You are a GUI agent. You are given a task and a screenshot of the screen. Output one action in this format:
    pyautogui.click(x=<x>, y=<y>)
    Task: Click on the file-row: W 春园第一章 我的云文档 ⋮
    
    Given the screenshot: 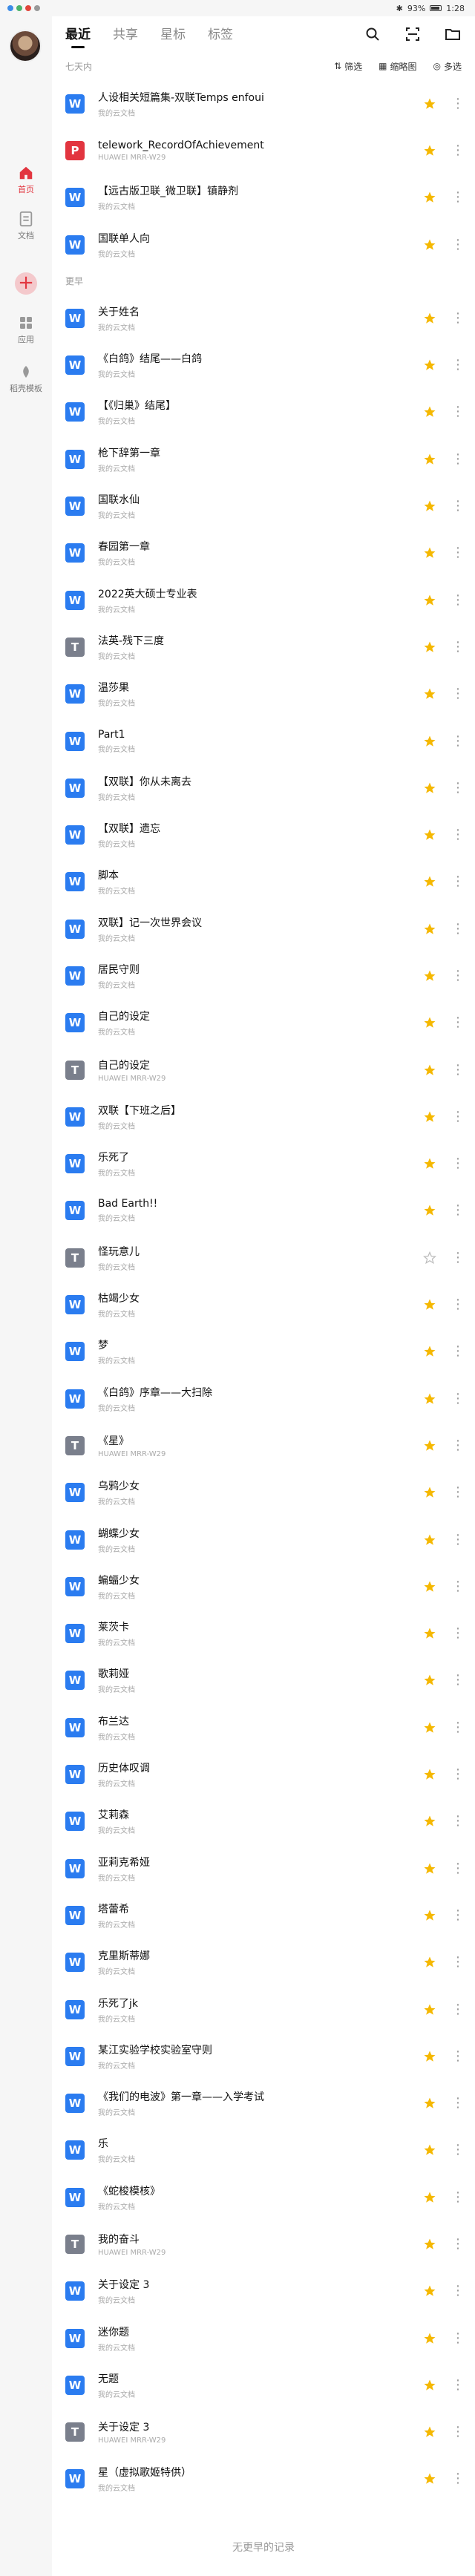 What is the action you would take?
    pyautogui.click(x=263, y=553)
    